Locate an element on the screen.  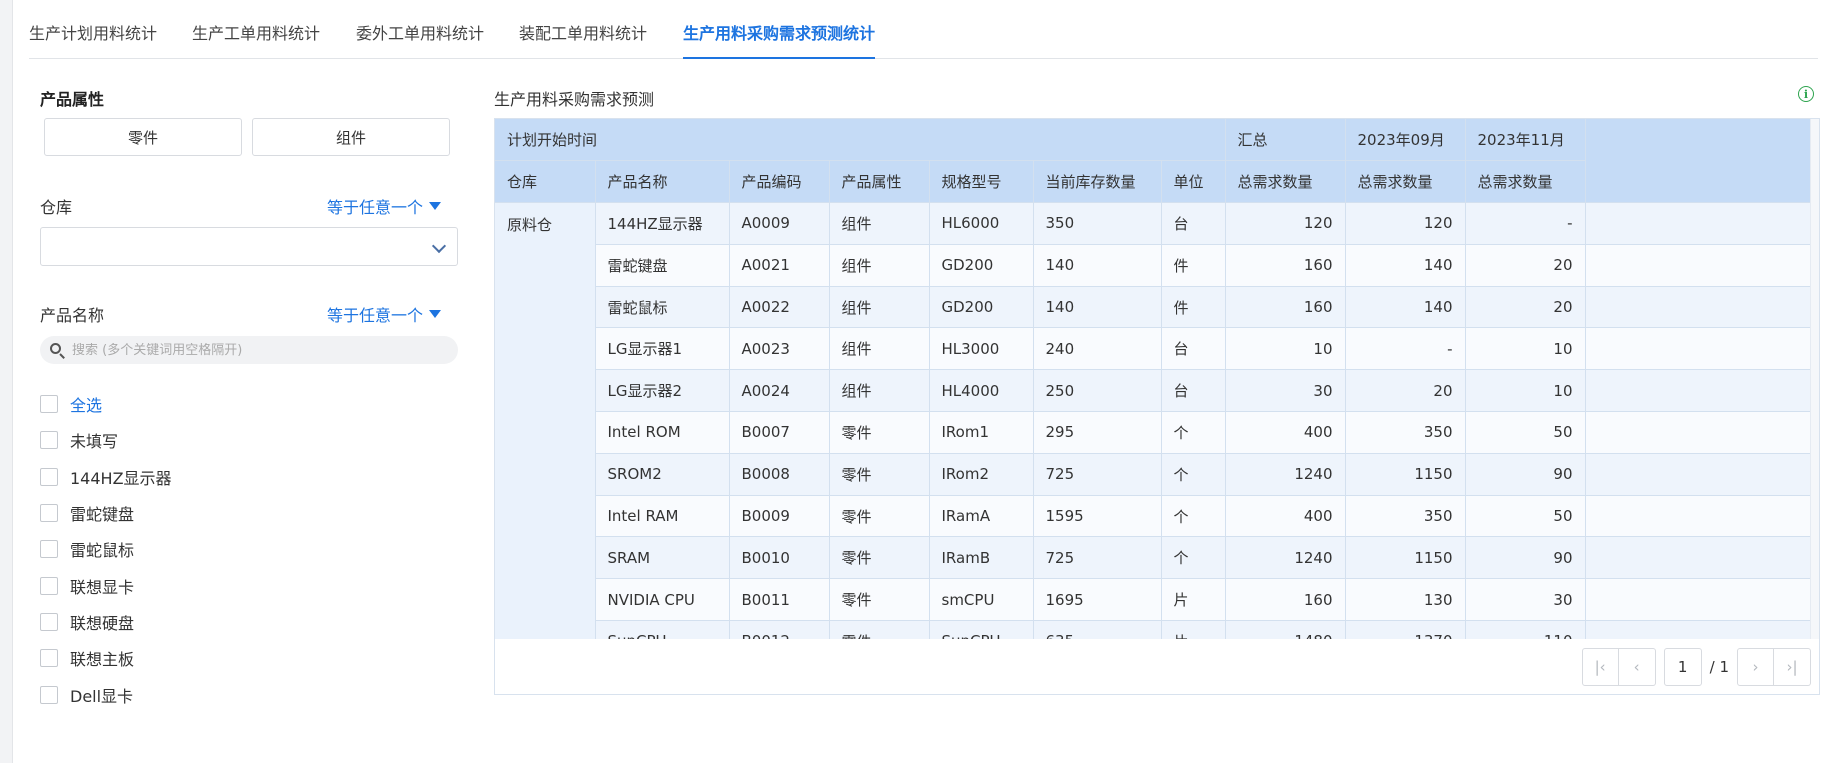
table-title: 生产用料采购需求预测 is located at coordinates (574, 99).